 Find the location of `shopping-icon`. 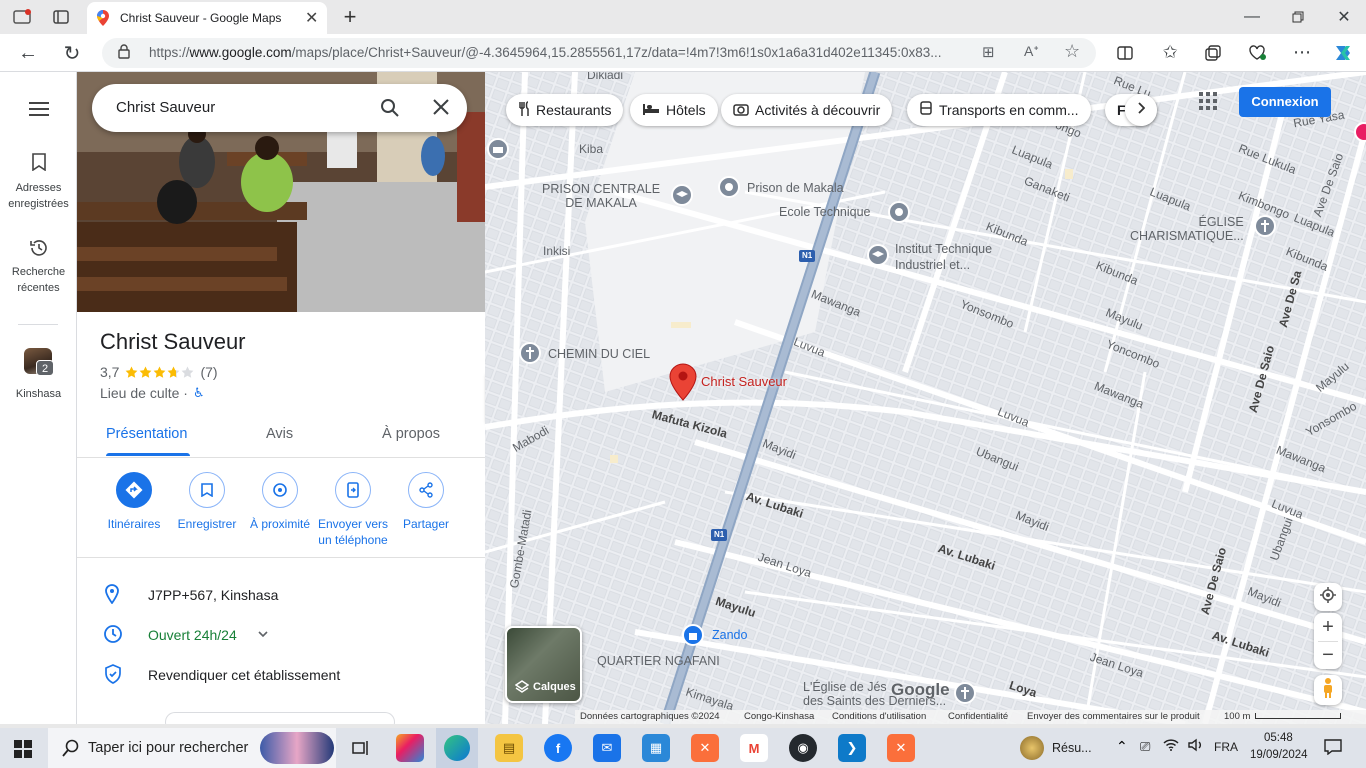

shopping-icon is located at coordinates (693, 637).